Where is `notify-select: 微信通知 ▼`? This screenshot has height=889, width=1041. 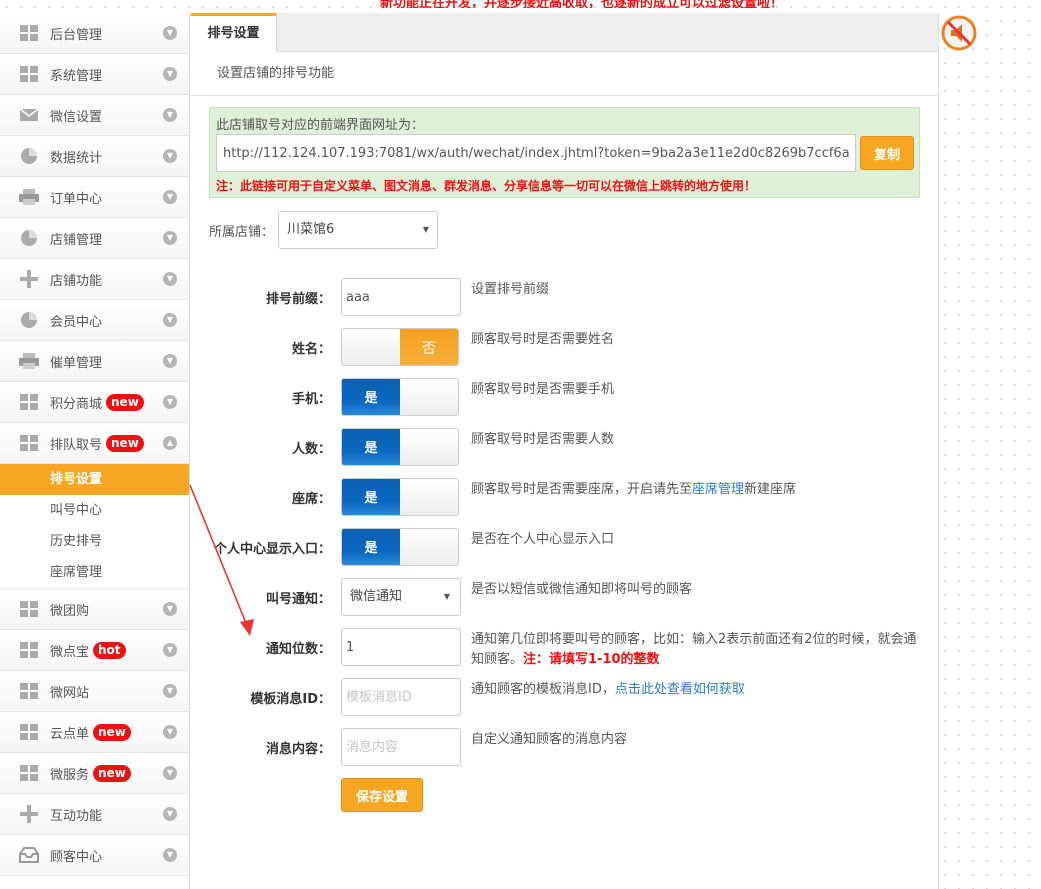 notify-select: 微信通知 ▼ is located at coordinates (401, 597).